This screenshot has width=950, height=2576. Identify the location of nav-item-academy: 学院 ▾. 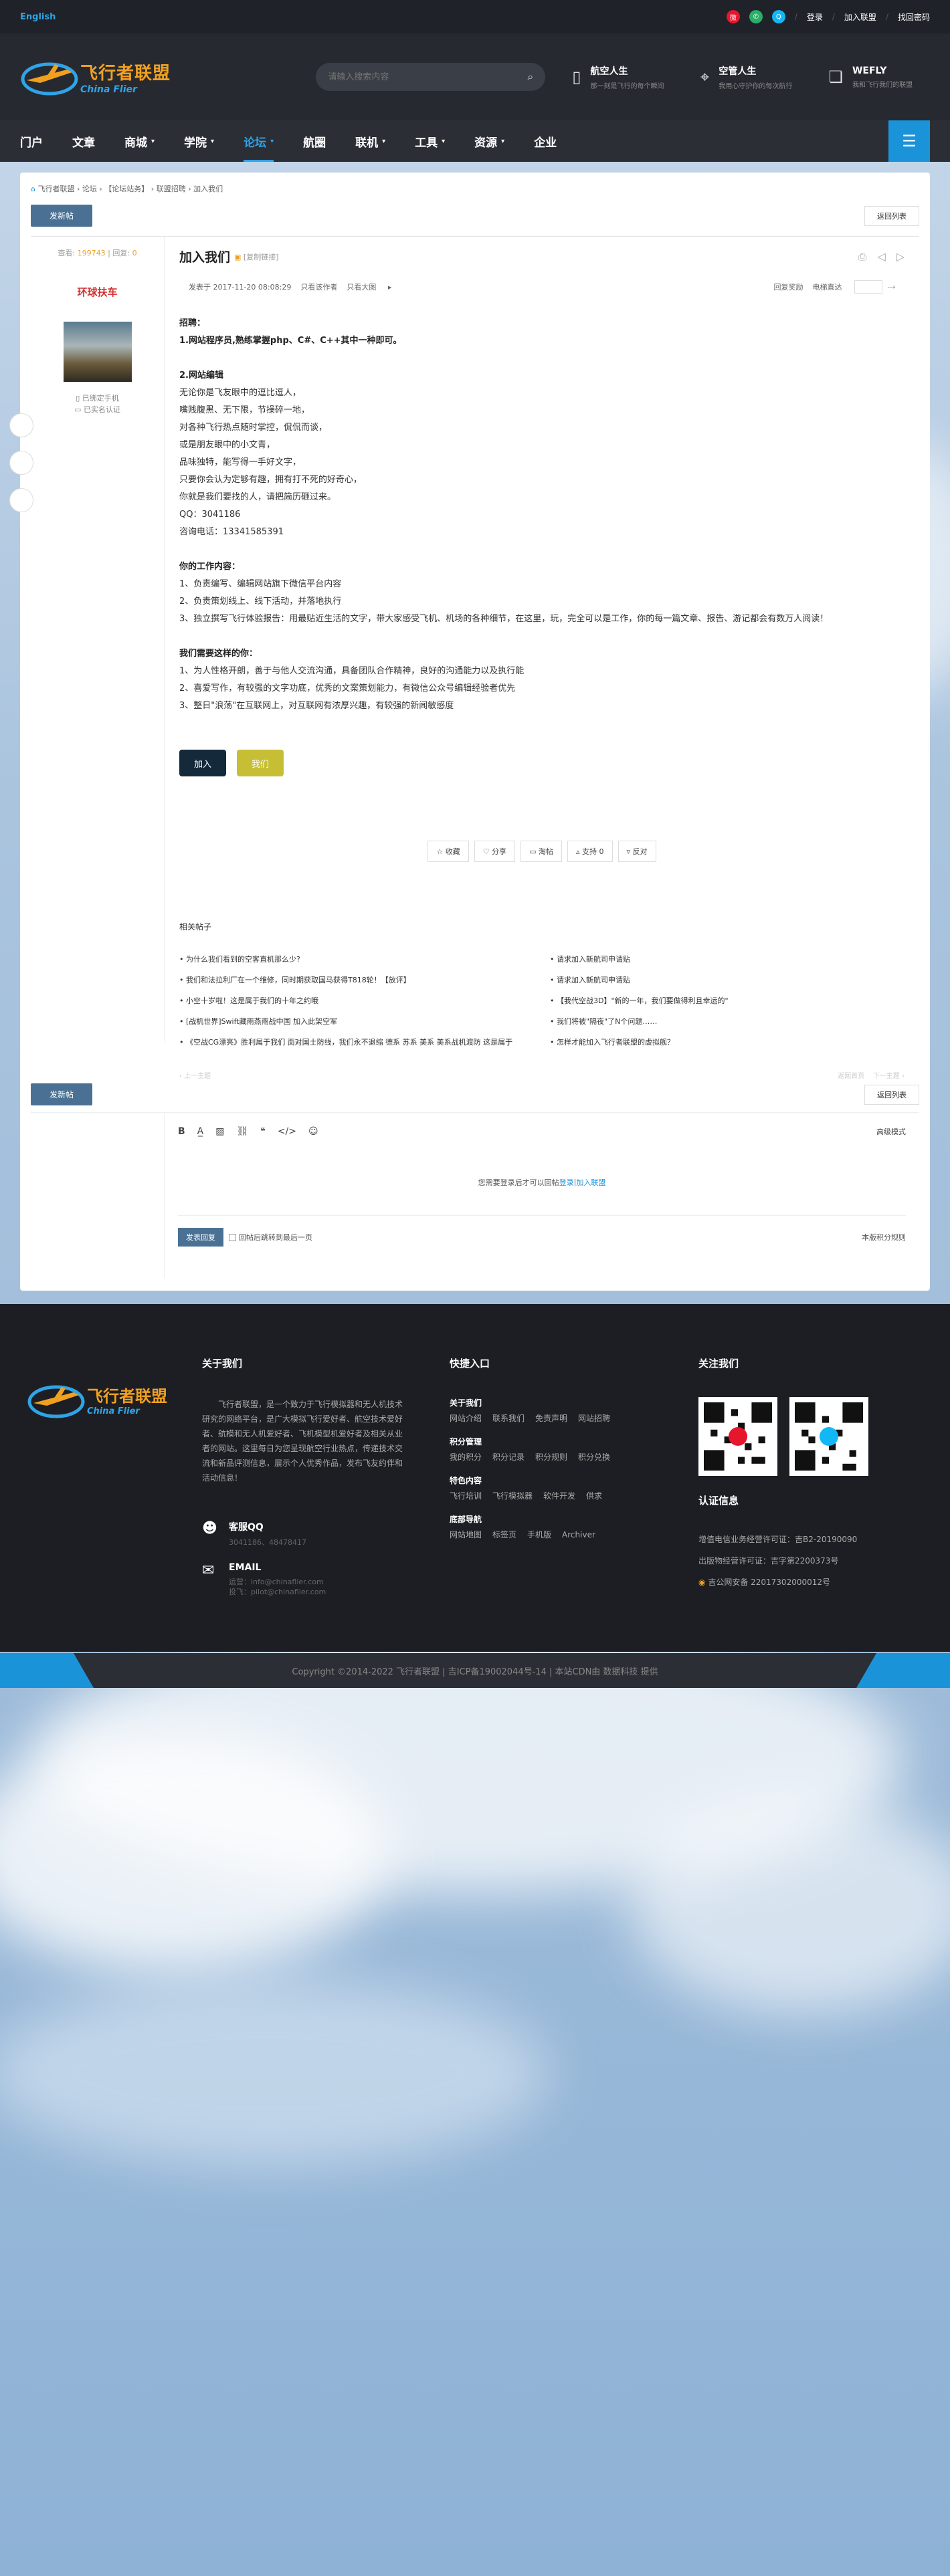
(199, 141).